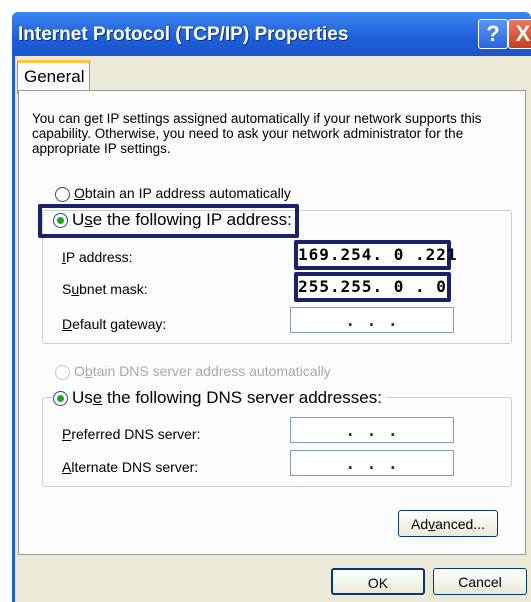  Describe the element at coordinates (375, 255) in the screenshot. I see `ip-address-field: 169.254. 0 .221` at that location.